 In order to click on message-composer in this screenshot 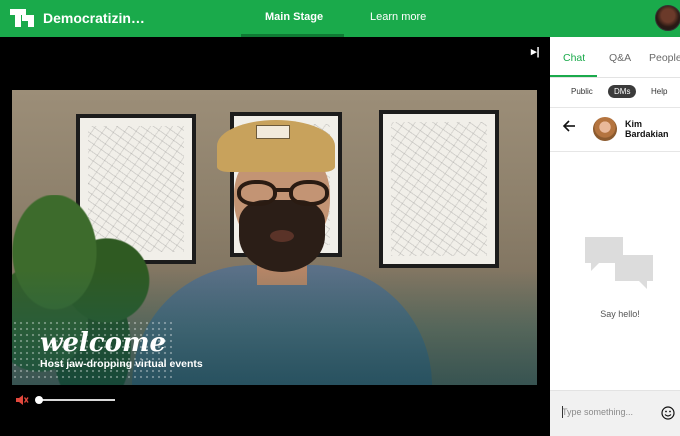, I will do `click(615, 413)`.